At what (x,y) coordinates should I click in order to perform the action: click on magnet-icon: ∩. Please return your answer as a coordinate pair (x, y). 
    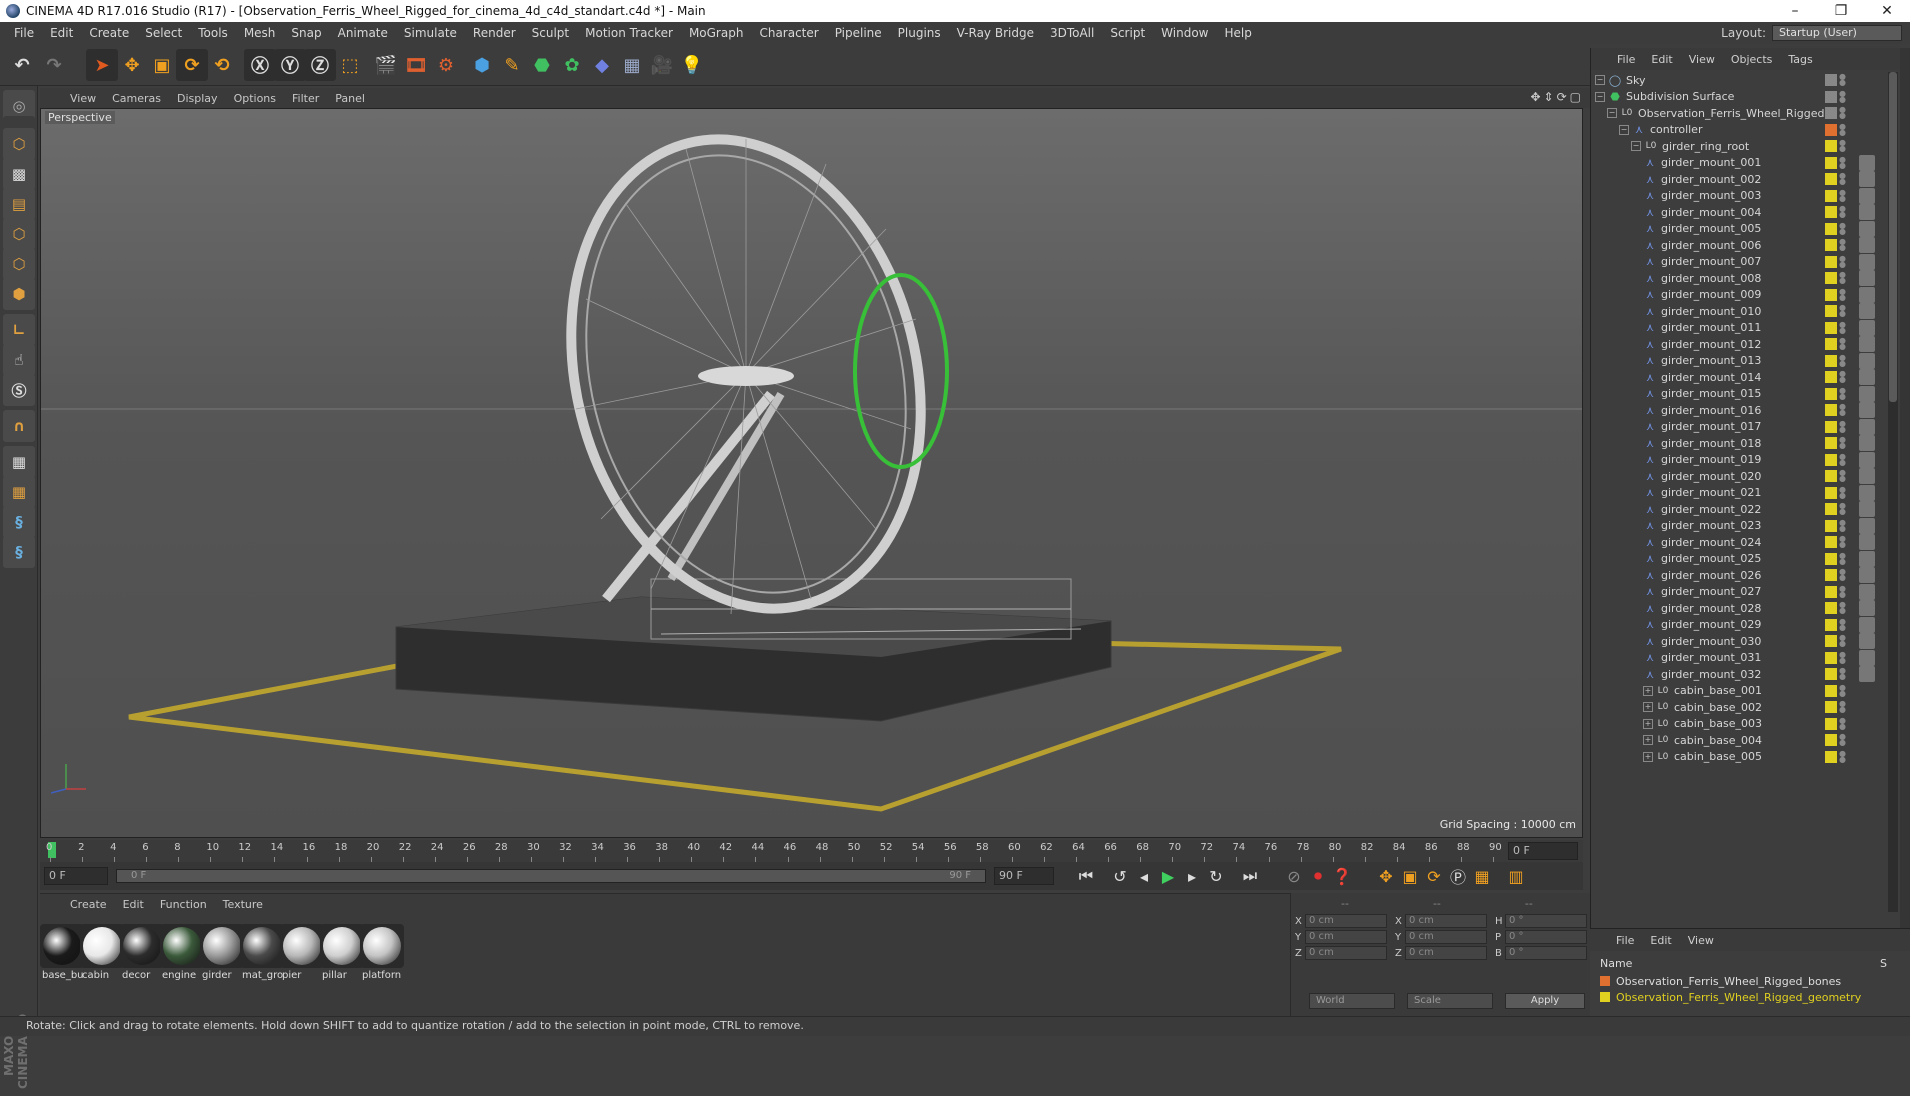
    Looking at the image, I should click on (19, 426).